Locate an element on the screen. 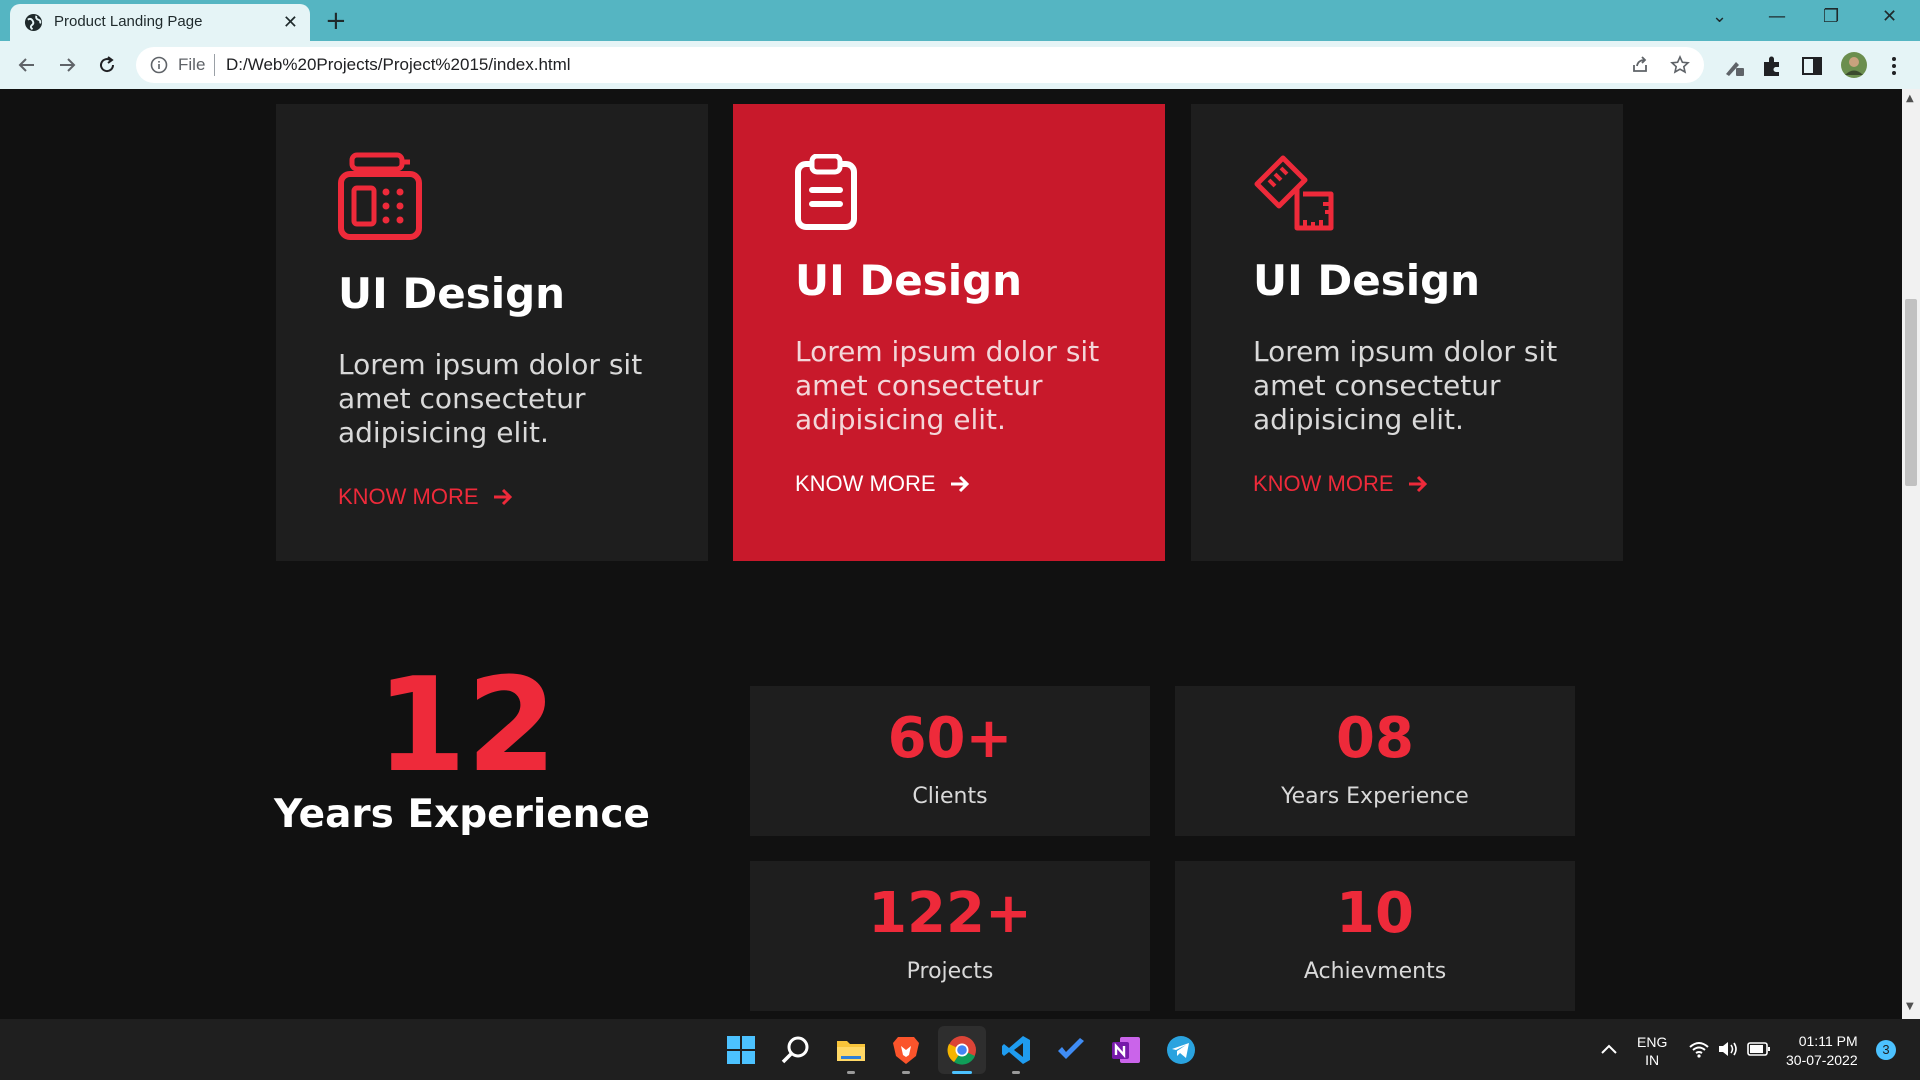 The width and height of the screenshot is (1920, 1080). file-explorer-icon is located at coordinates (851, 1050).